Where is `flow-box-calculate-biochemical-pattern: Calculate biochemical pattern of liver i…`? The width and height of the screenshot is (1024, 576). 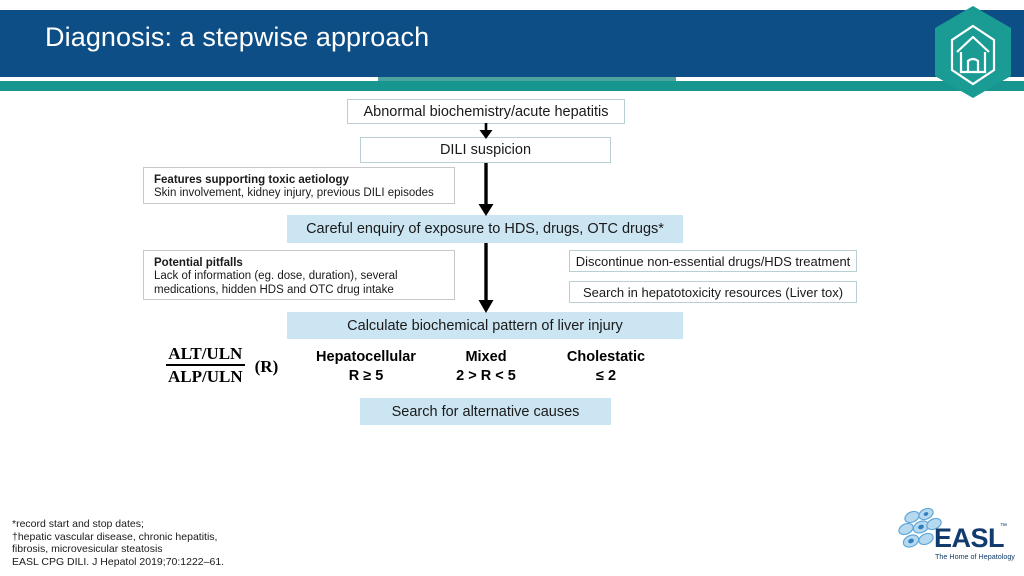
flow-box-calculate-biochemical-pattern: Calculate biochemical pattern of liver i… is located at coordinates (485, 325).